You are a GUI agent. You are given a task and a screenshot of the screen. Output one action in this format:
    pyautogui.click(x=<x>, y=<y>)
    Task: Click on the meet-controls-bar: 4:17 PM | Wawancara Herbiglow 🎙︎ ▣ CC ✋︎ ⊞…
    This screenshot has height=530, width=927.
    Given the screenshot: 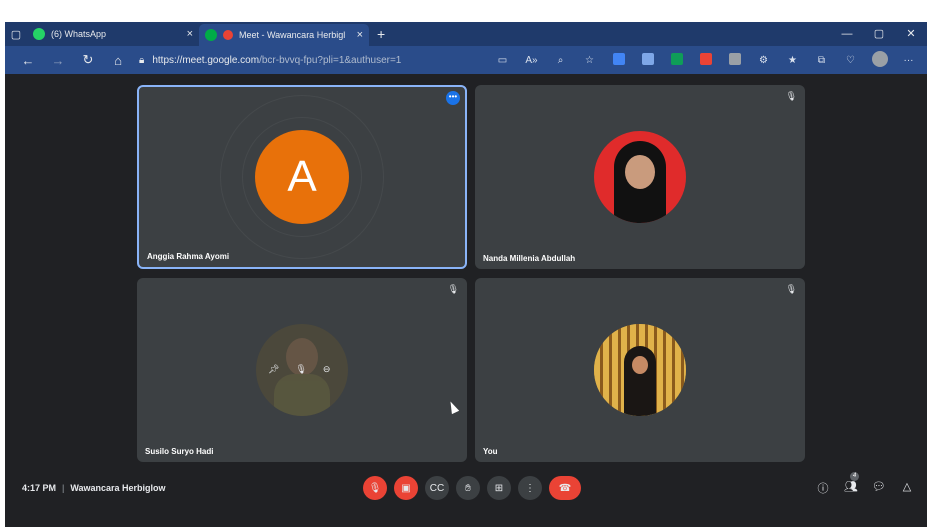 What is the action you would take?
    pyautogui.click(x=466, y=488)
    